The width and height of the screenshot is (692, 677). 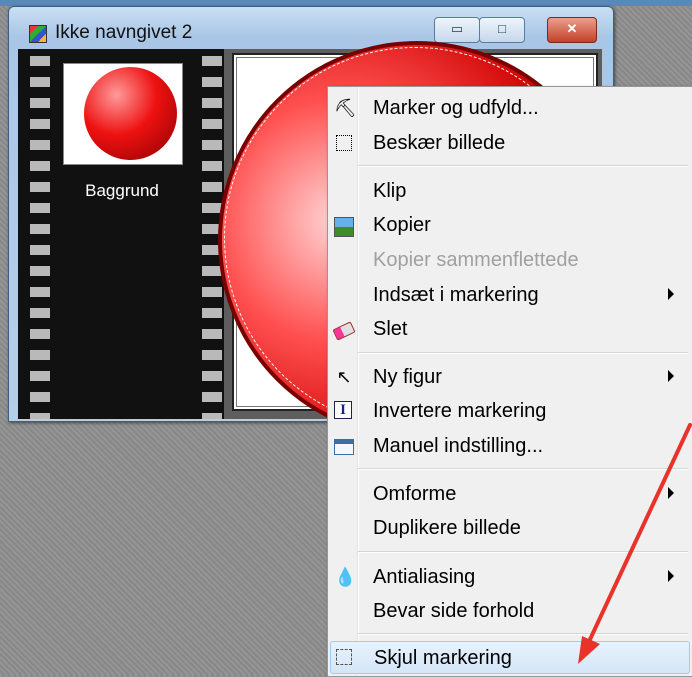 What do you see at coordinates (447, 528) in the screenshot?
I see `menu-item-label: Duplikere billede` at bounding box center [447, 528].